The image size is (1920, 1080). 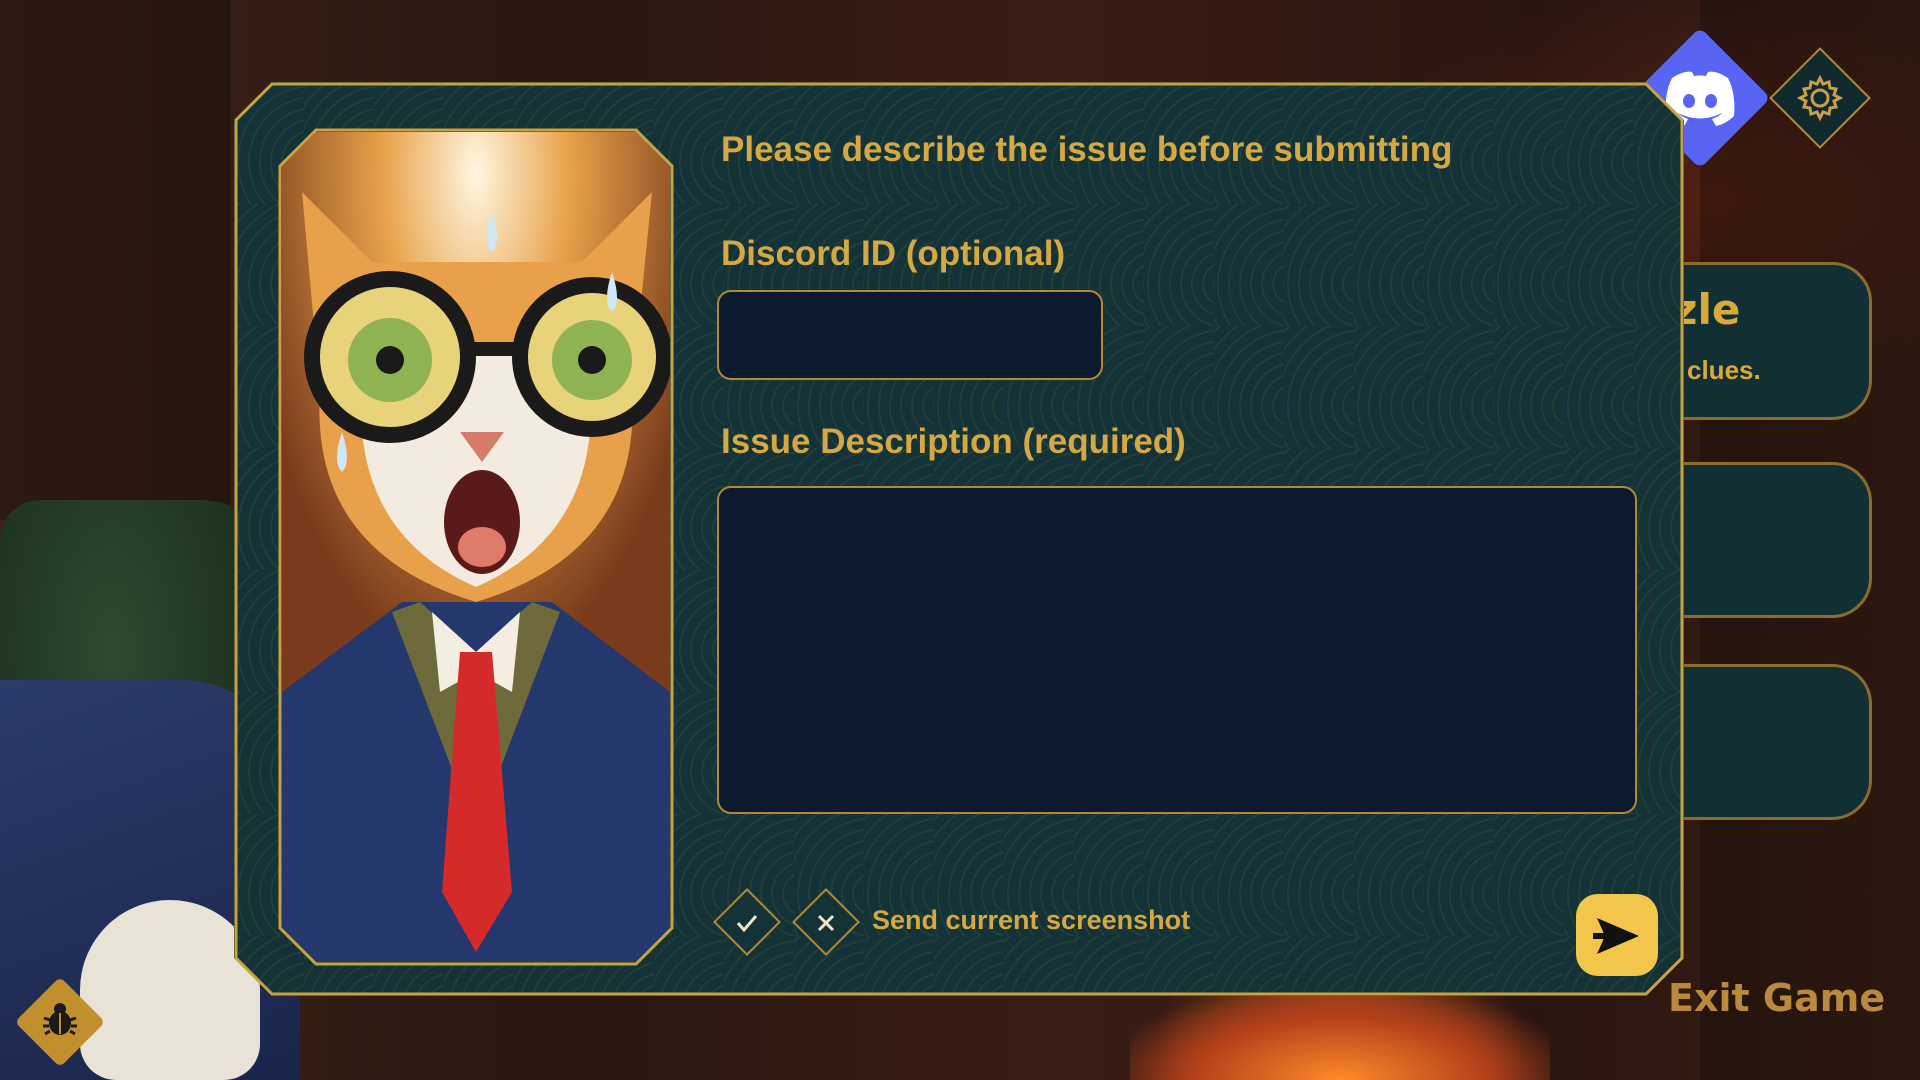 I want to click on fireplace-glow, so click(x=1340, y=1035).